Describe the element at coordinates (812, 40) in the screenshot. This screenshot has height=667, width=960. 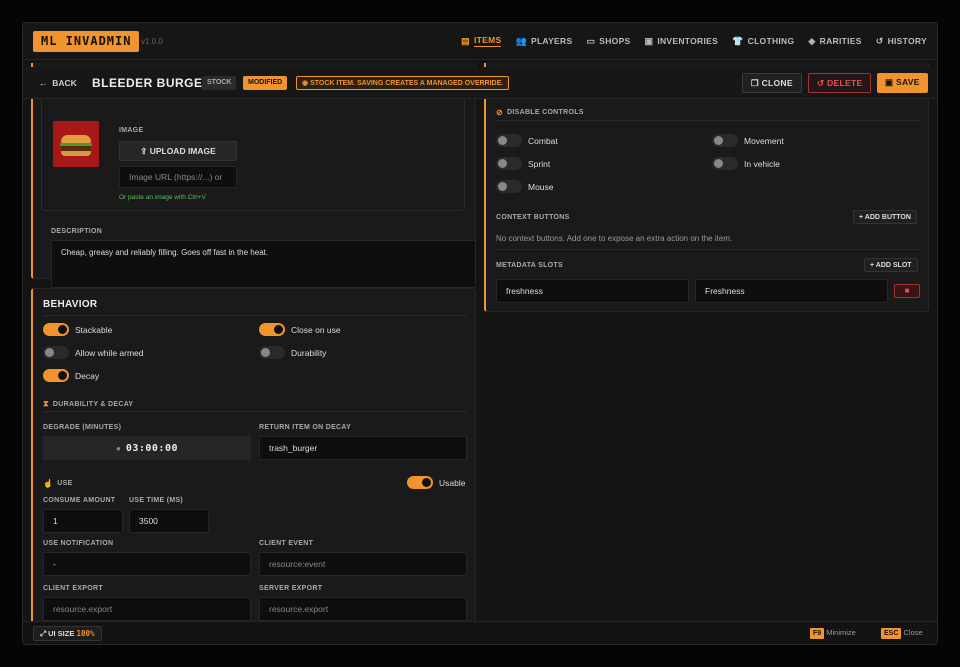
I see `rarities-icon: ◈` at that location.